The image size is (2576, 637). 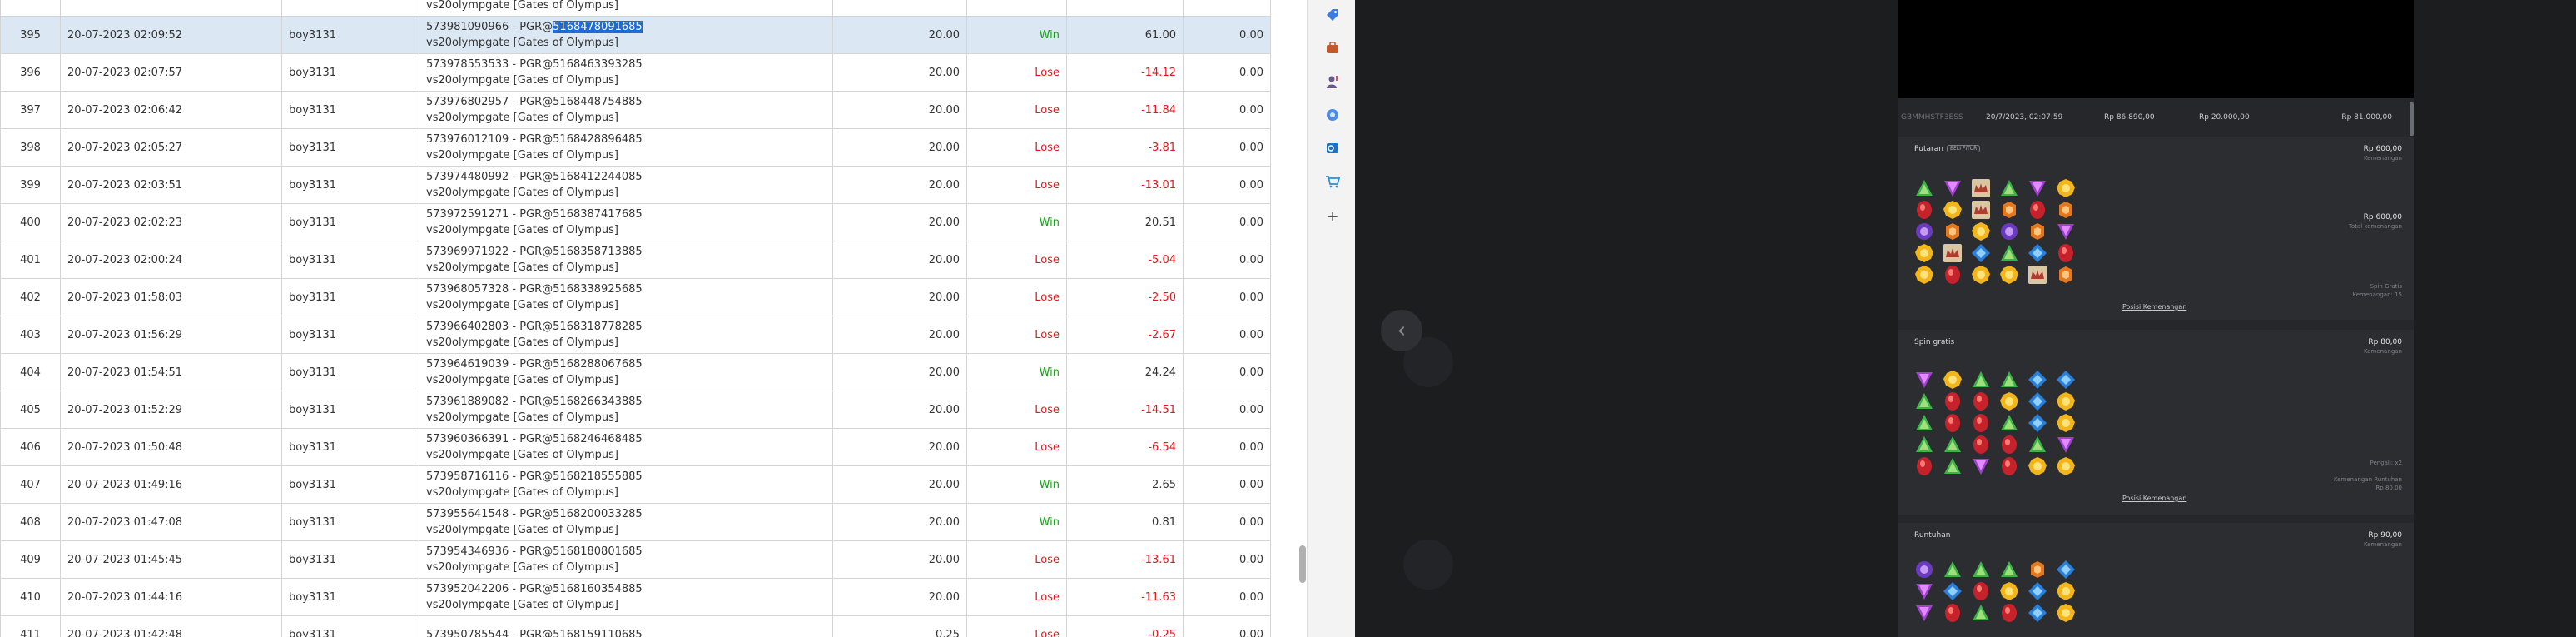 What do you see at coordinates (1401, 331) in the screenshot?
I see `previous-button: ‹` at bounding box center [1401, 331].